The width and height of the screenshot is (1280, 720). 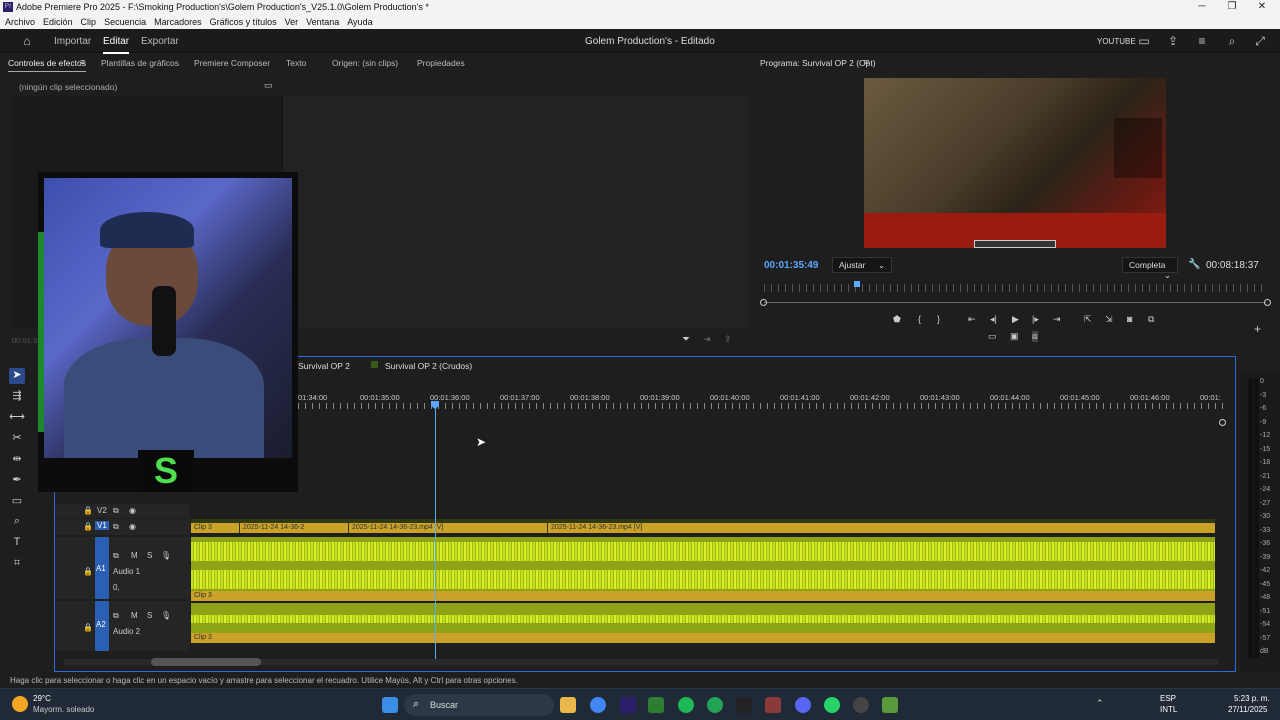 I want to click on workspace-label: YOUTUBE, so click(x=1116, y=41).